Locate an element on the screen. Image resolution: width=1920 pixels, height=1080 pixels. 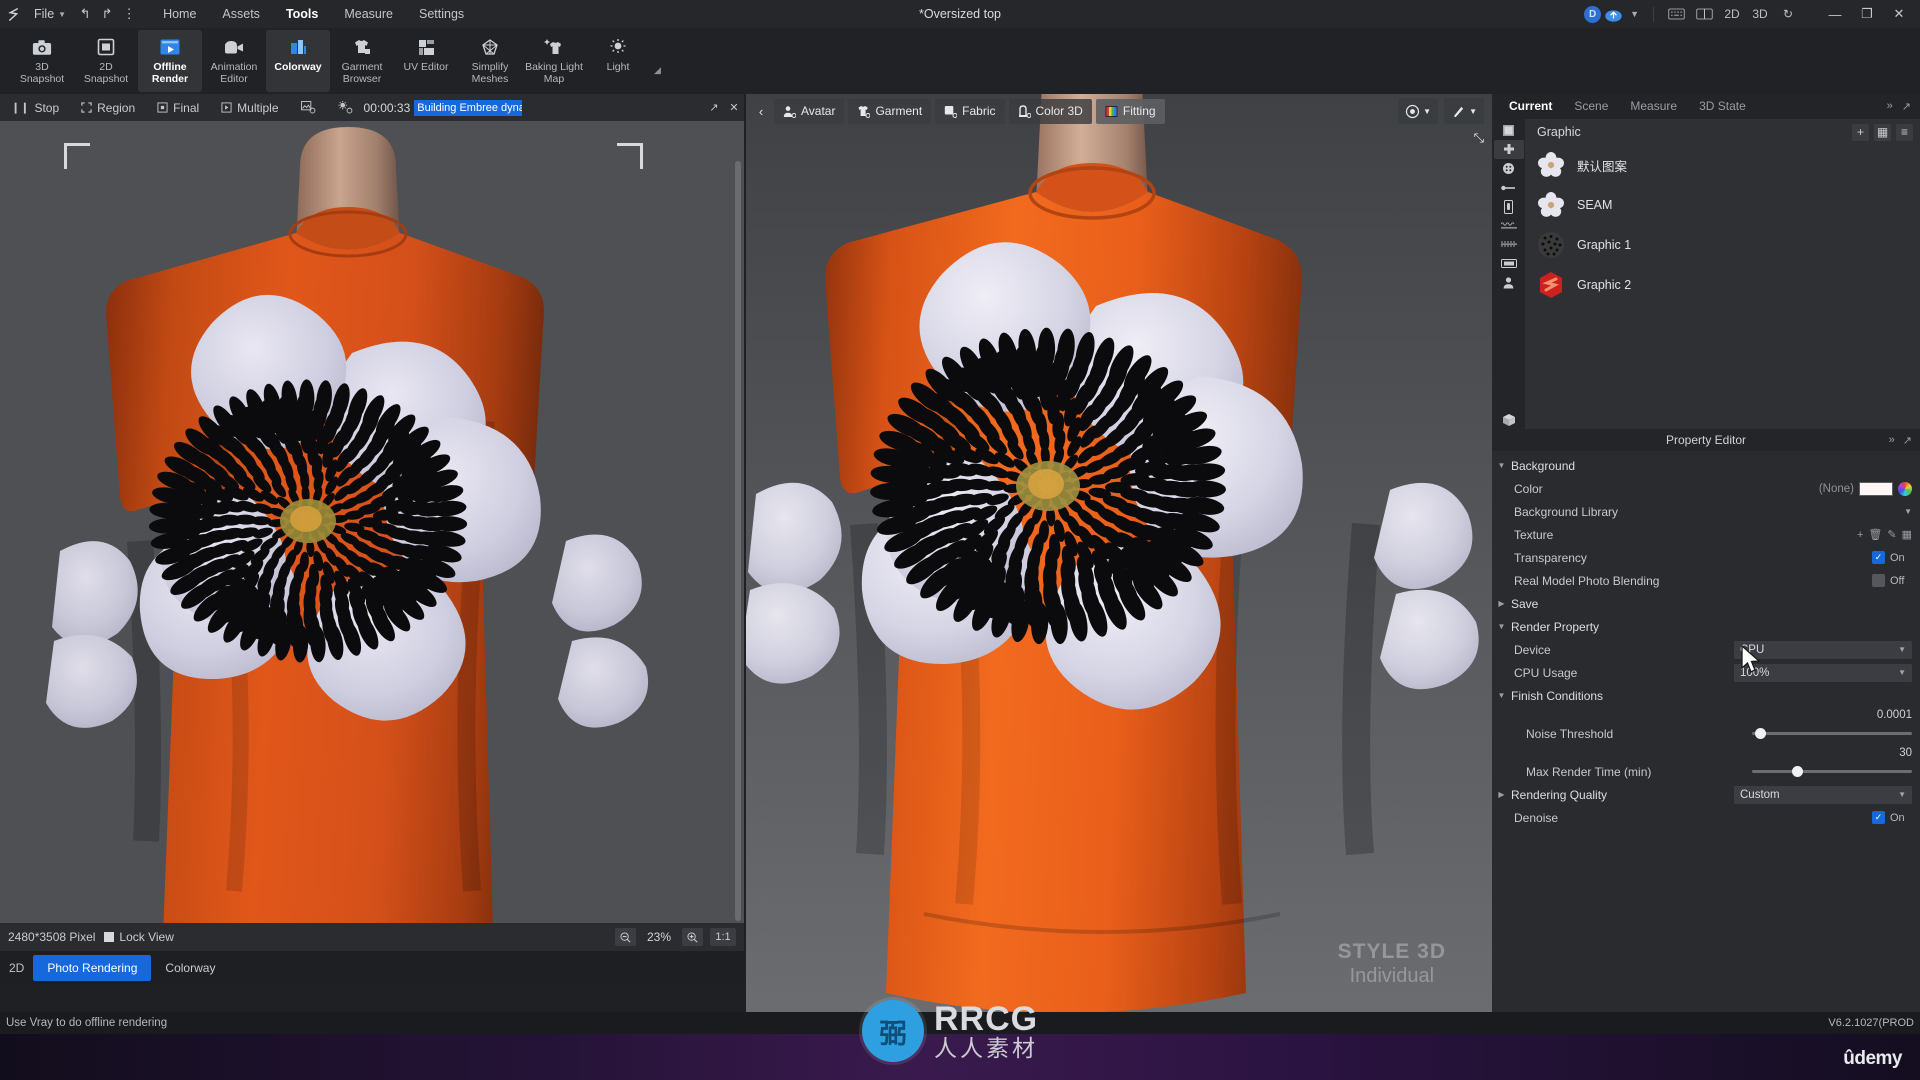
color-wheel-icon is located at coordinates (1905, 488).